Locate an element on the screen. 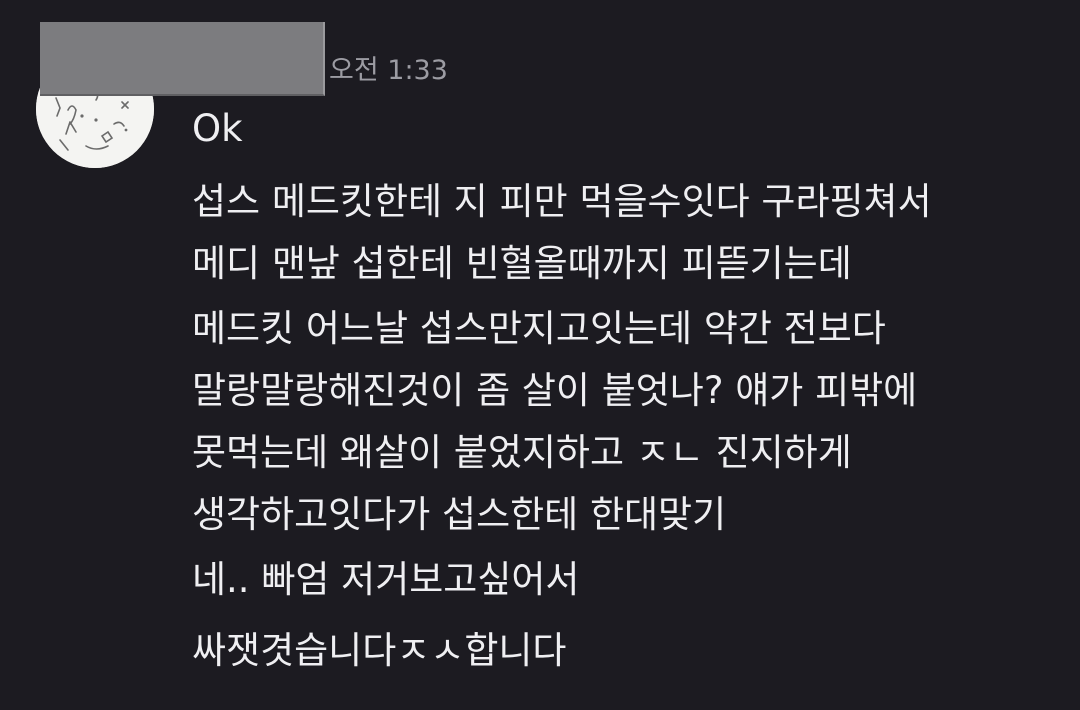 The width and height of the screenshot is (1080, 710). message-line: 네.. 빠엄 저거보고싶어서 is located at coordinates (386, 579).